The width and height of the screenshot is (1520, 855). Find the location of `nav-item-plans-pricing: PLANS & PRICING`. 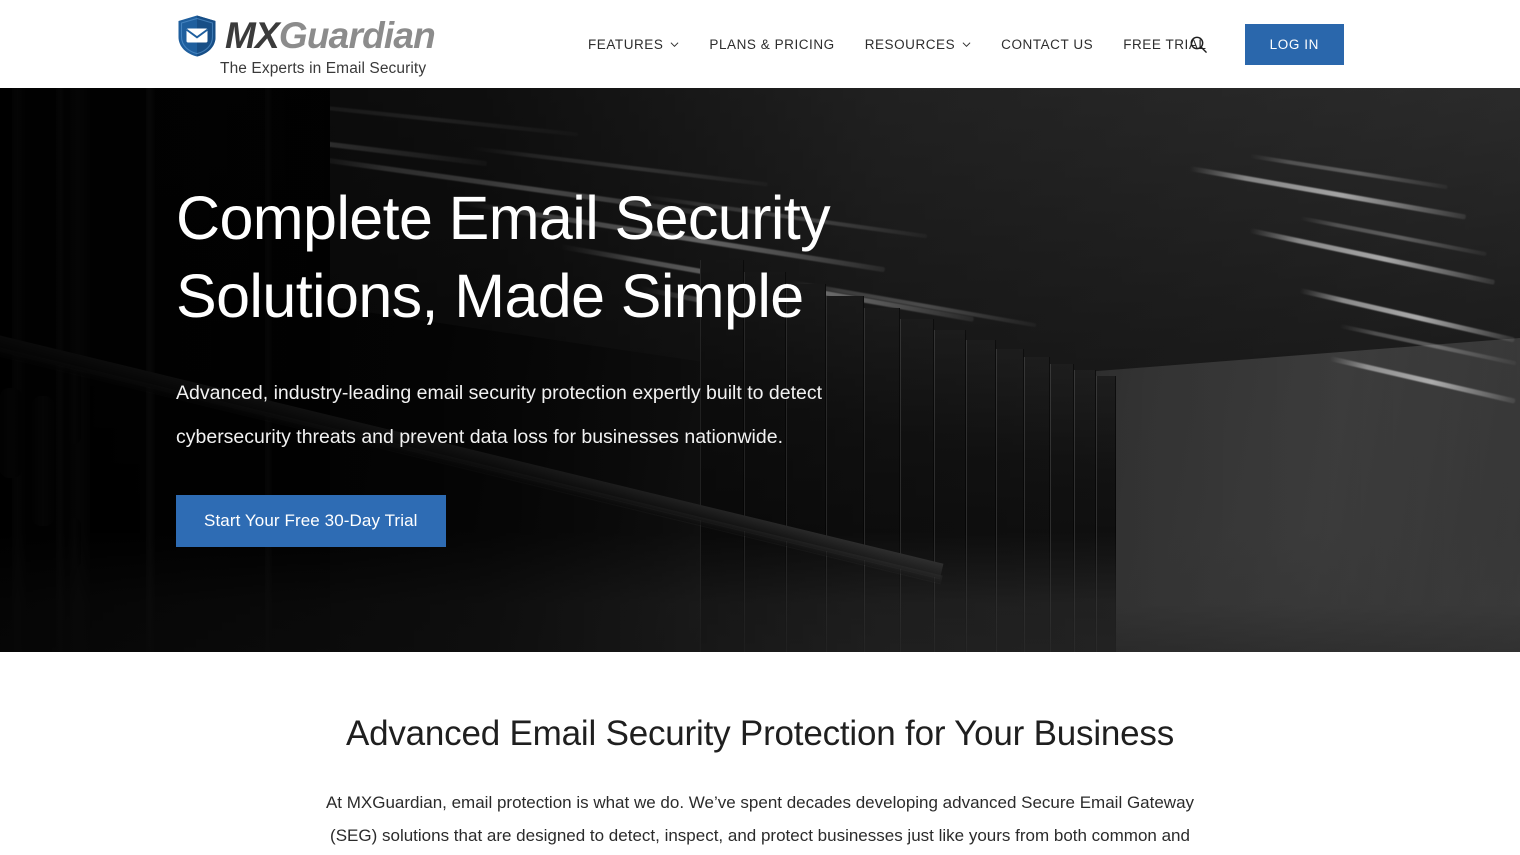

nav-item-plans-pricing: PLANS & PRICING is located at coordinates (771, 44).